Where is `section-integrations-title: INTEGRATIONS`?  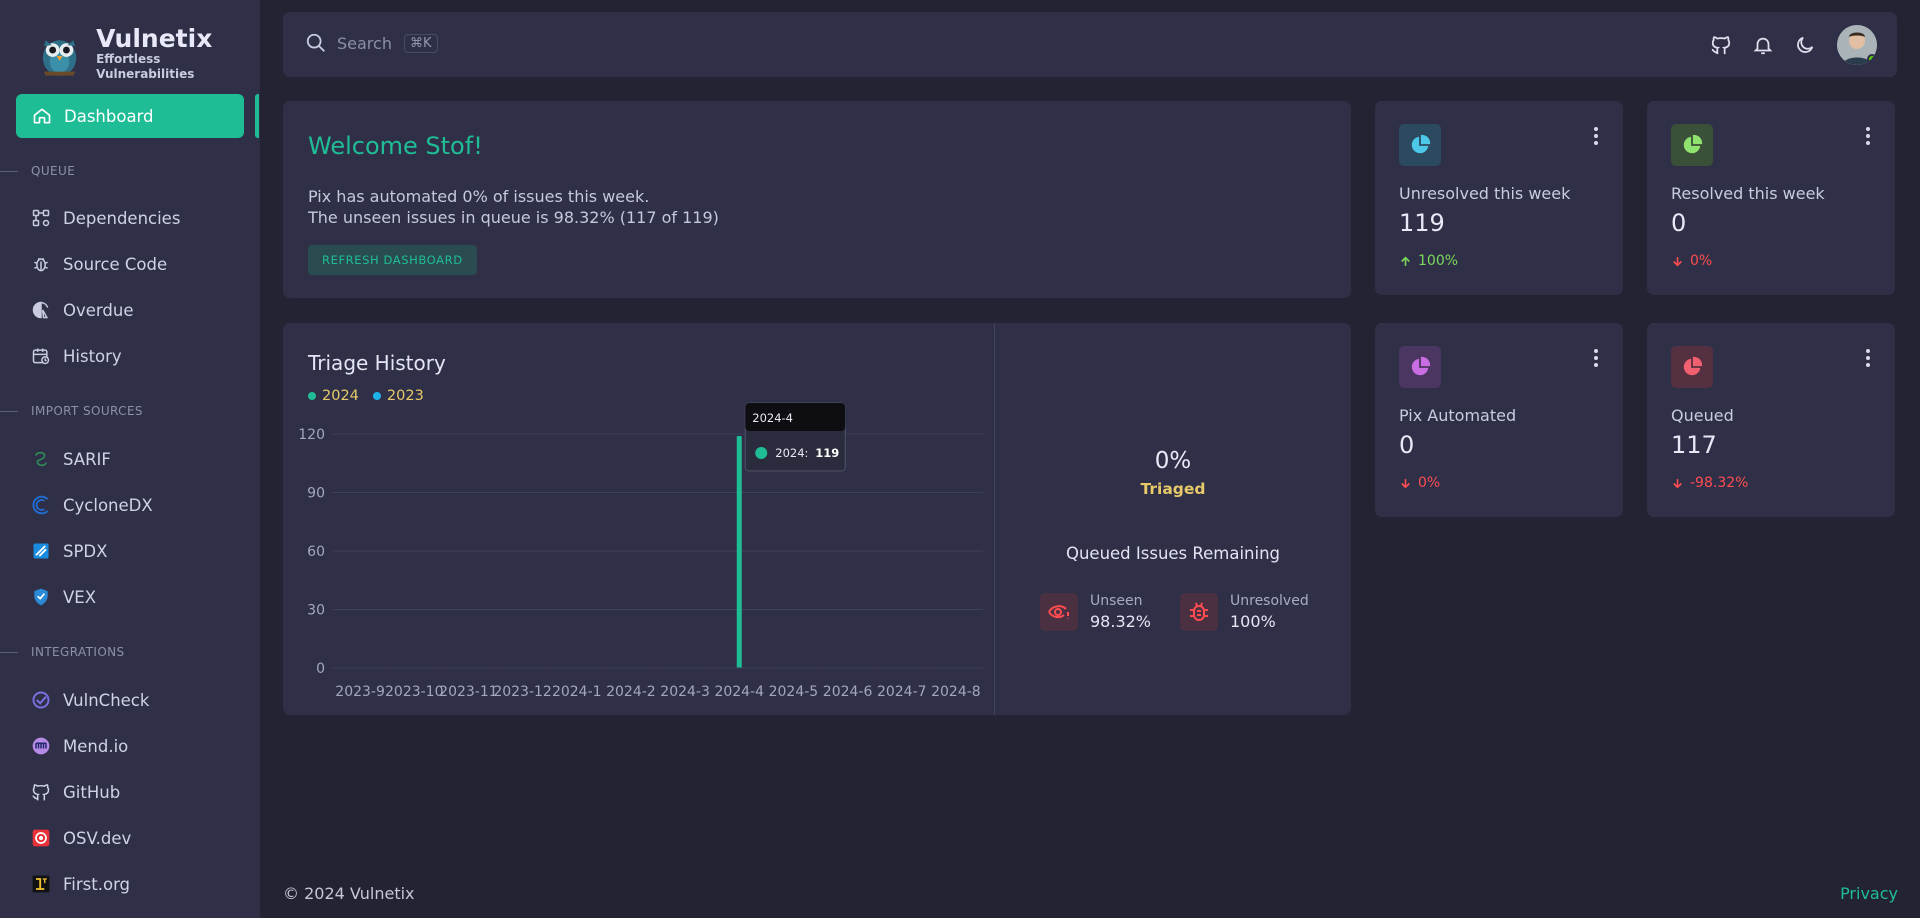
section-integrations-title: INTEGRATIONS is located at coordinates (62, 652).